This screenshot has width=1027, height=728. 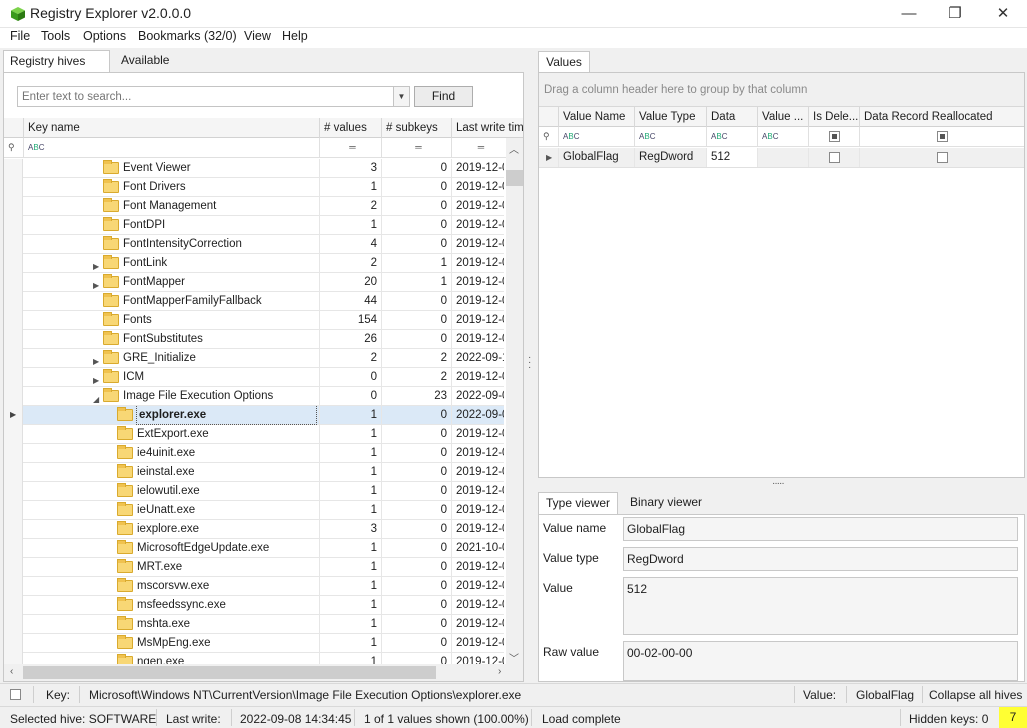 I want to click on menu-file: File, so click(x=20, y=36).